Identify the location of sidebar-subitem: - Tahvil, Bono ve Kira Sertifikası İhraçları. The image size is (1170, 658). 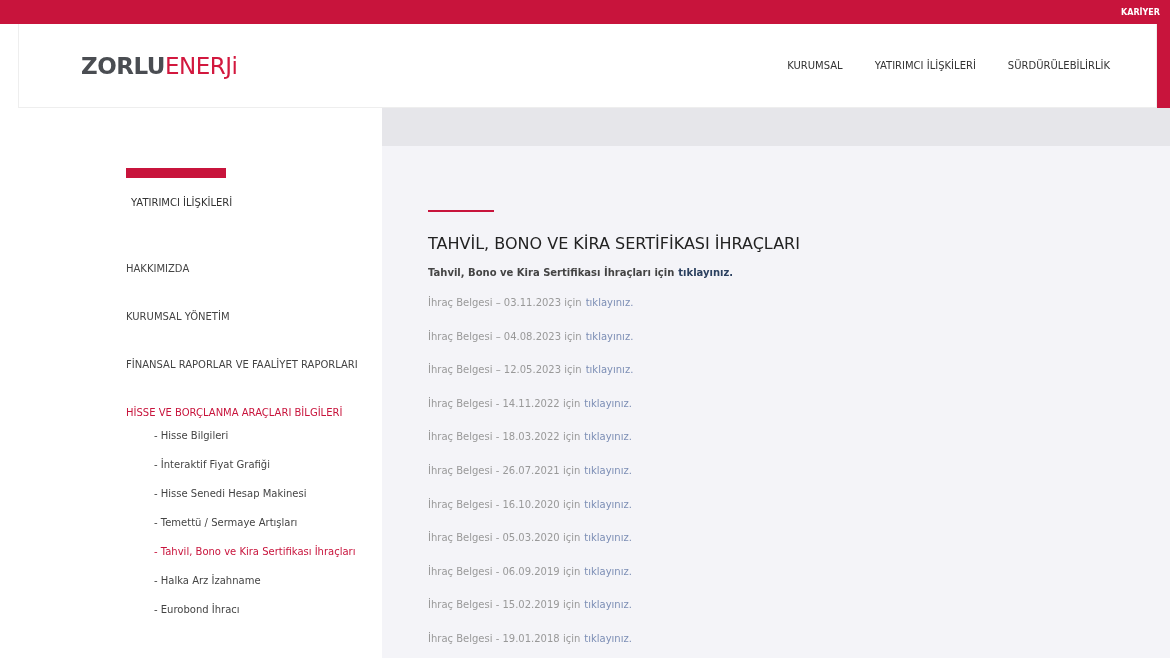
(255, 559).